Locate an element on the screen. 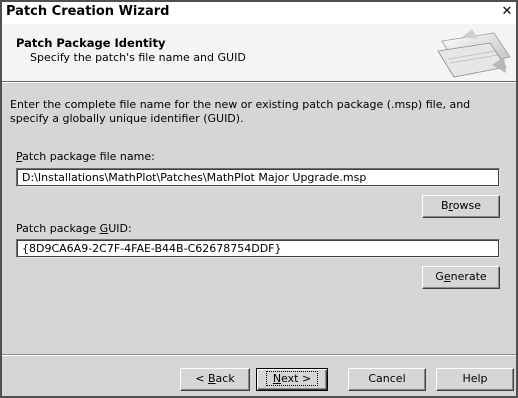 The width and height of the screenshot is (518, 398). next-button-focus: Next > is located at coordinates (292, 378).